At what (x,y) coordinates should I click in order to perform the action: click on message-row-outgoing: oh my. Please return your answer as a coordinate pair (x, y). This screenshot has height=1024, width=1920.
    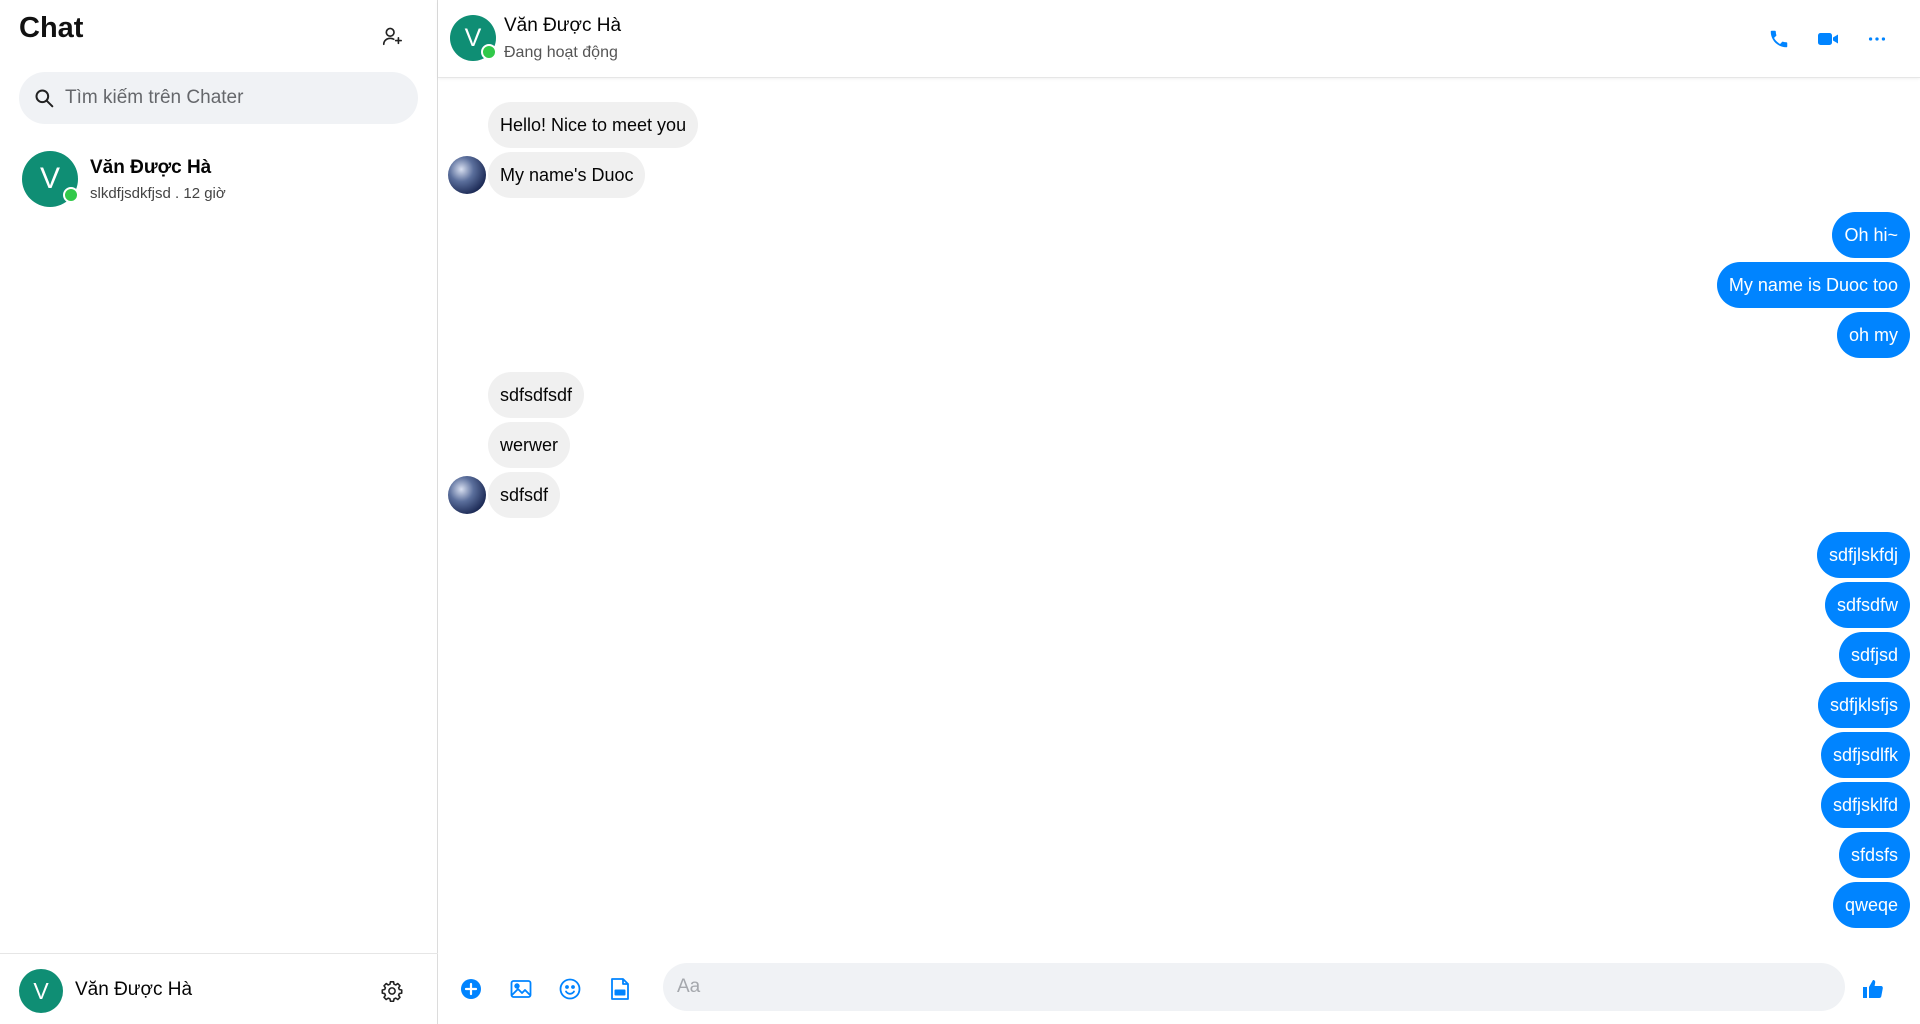
    Looking at the image, I should click on (1873, 335).